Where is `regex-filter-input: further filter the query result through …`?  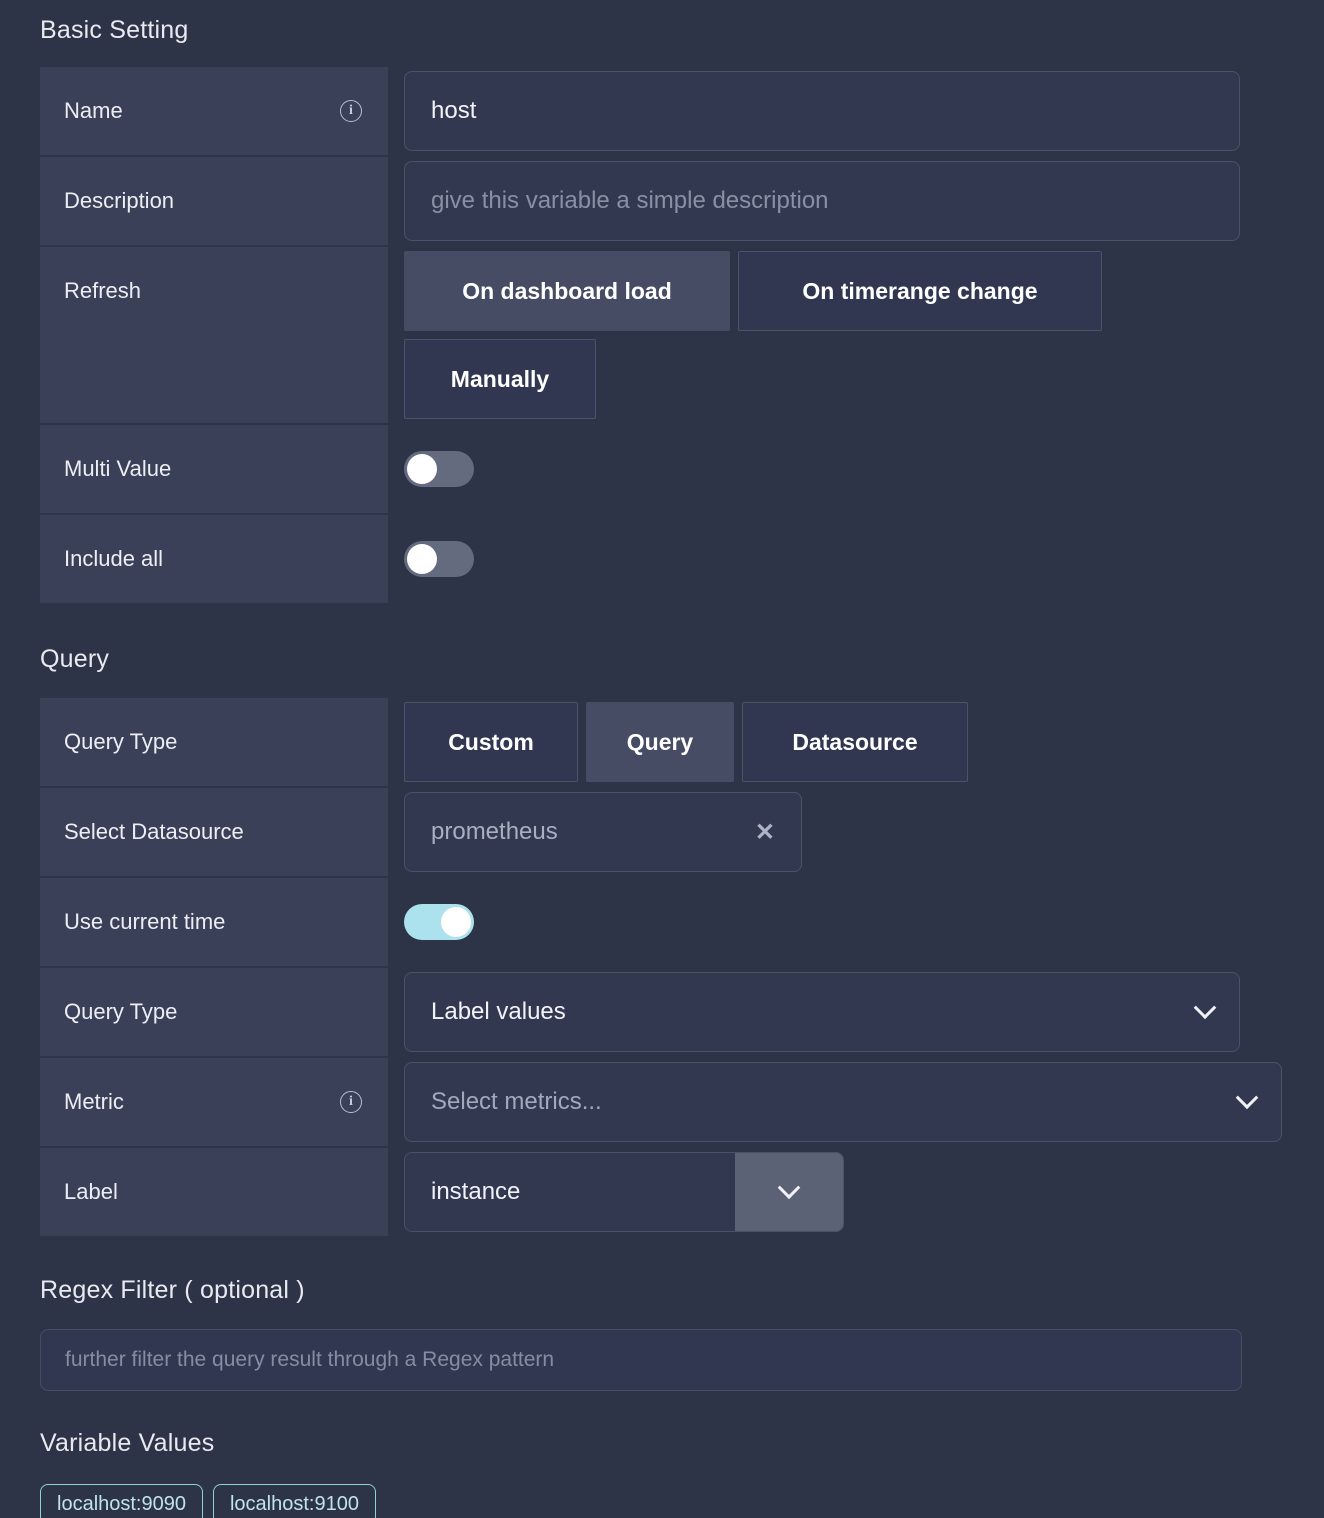 regex-filter-input: further filter the query result through … is located at coordinates (641, 1360).